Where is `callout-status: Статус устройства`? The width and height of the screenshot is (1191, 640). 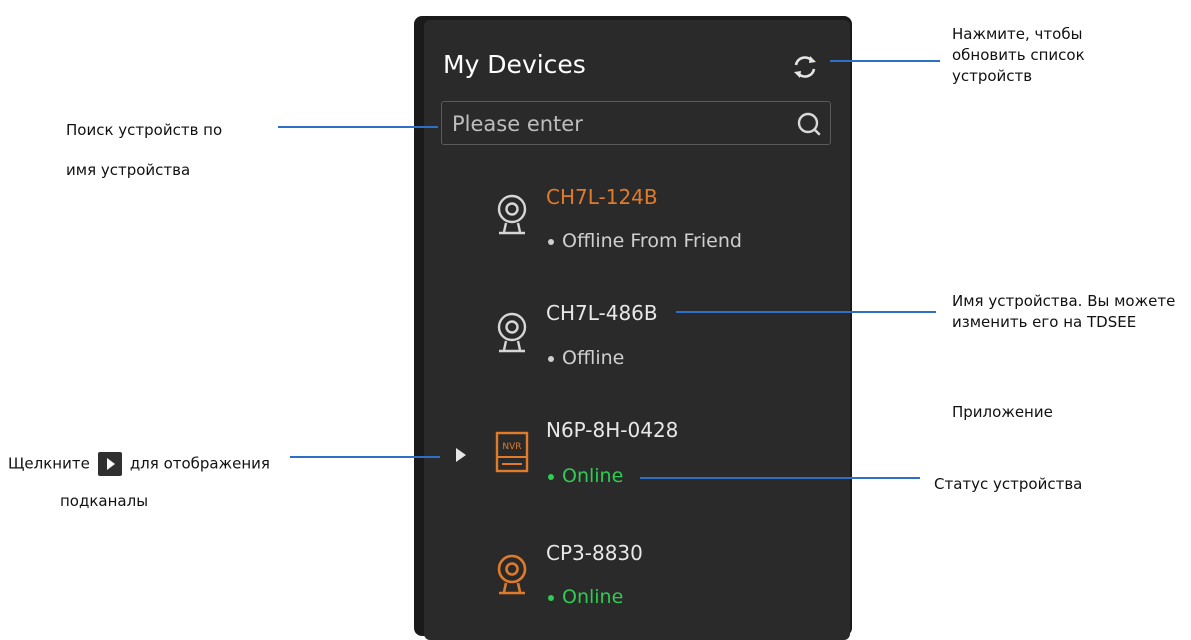 callout-status: Статус устройства is located at coordinates (1008, 484).